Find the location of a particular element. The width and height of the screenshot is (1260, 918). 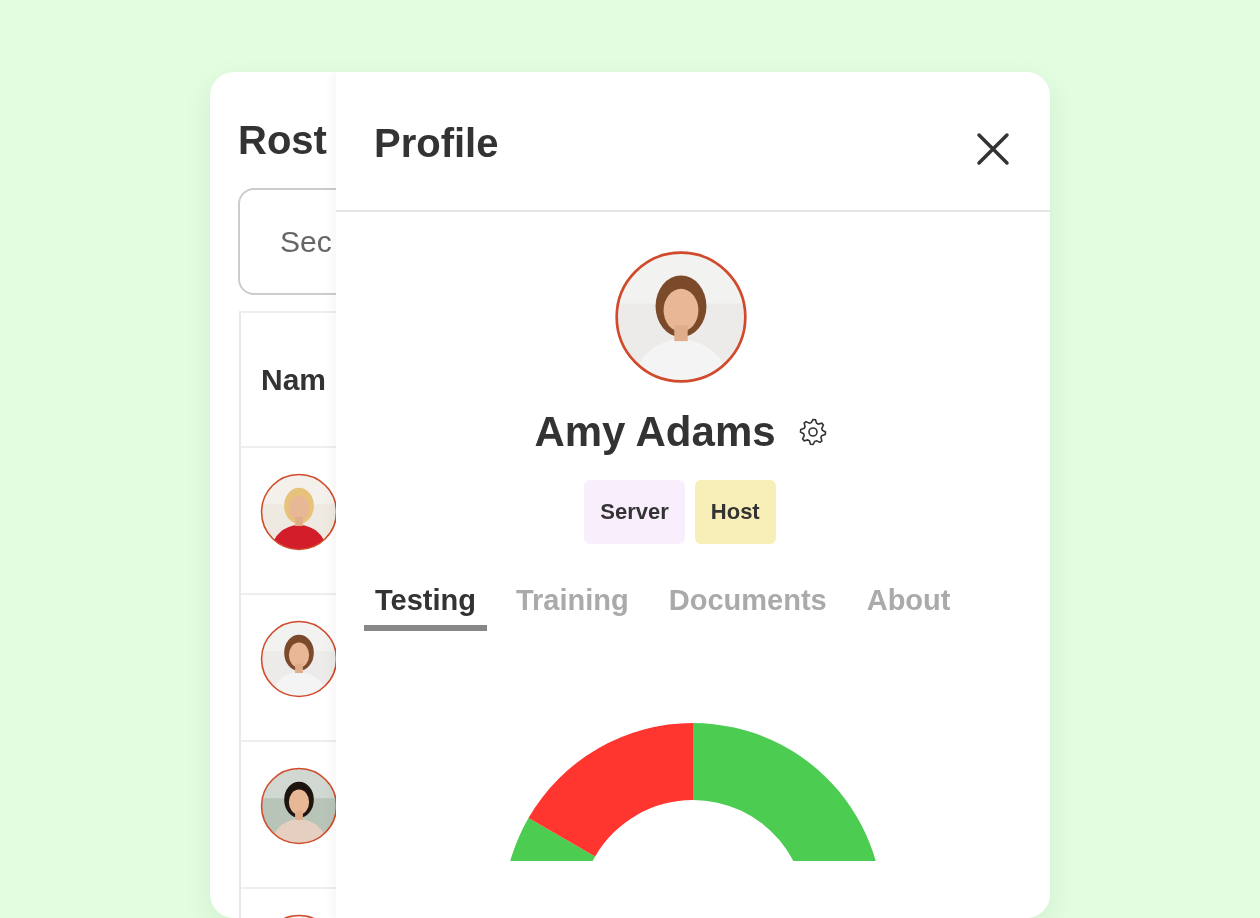

search-field: Sec is located at coordinates (287, 241).